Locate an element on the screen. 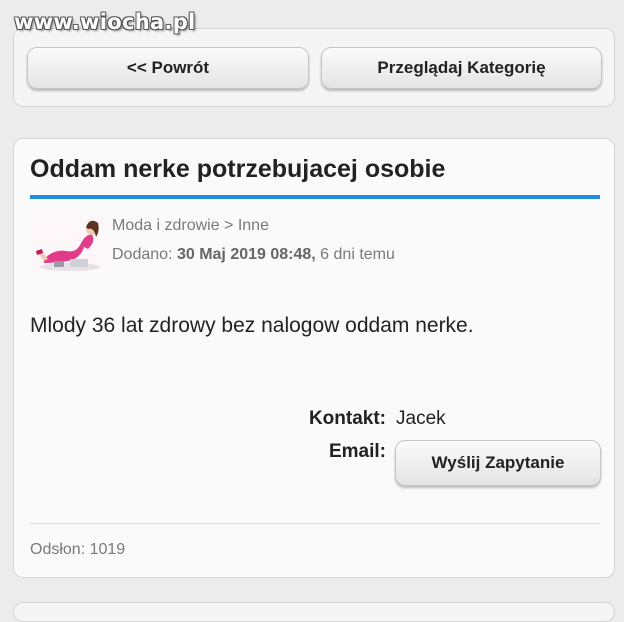  added-relative-time: 6 dni temu is located at coordinates (357, 254).